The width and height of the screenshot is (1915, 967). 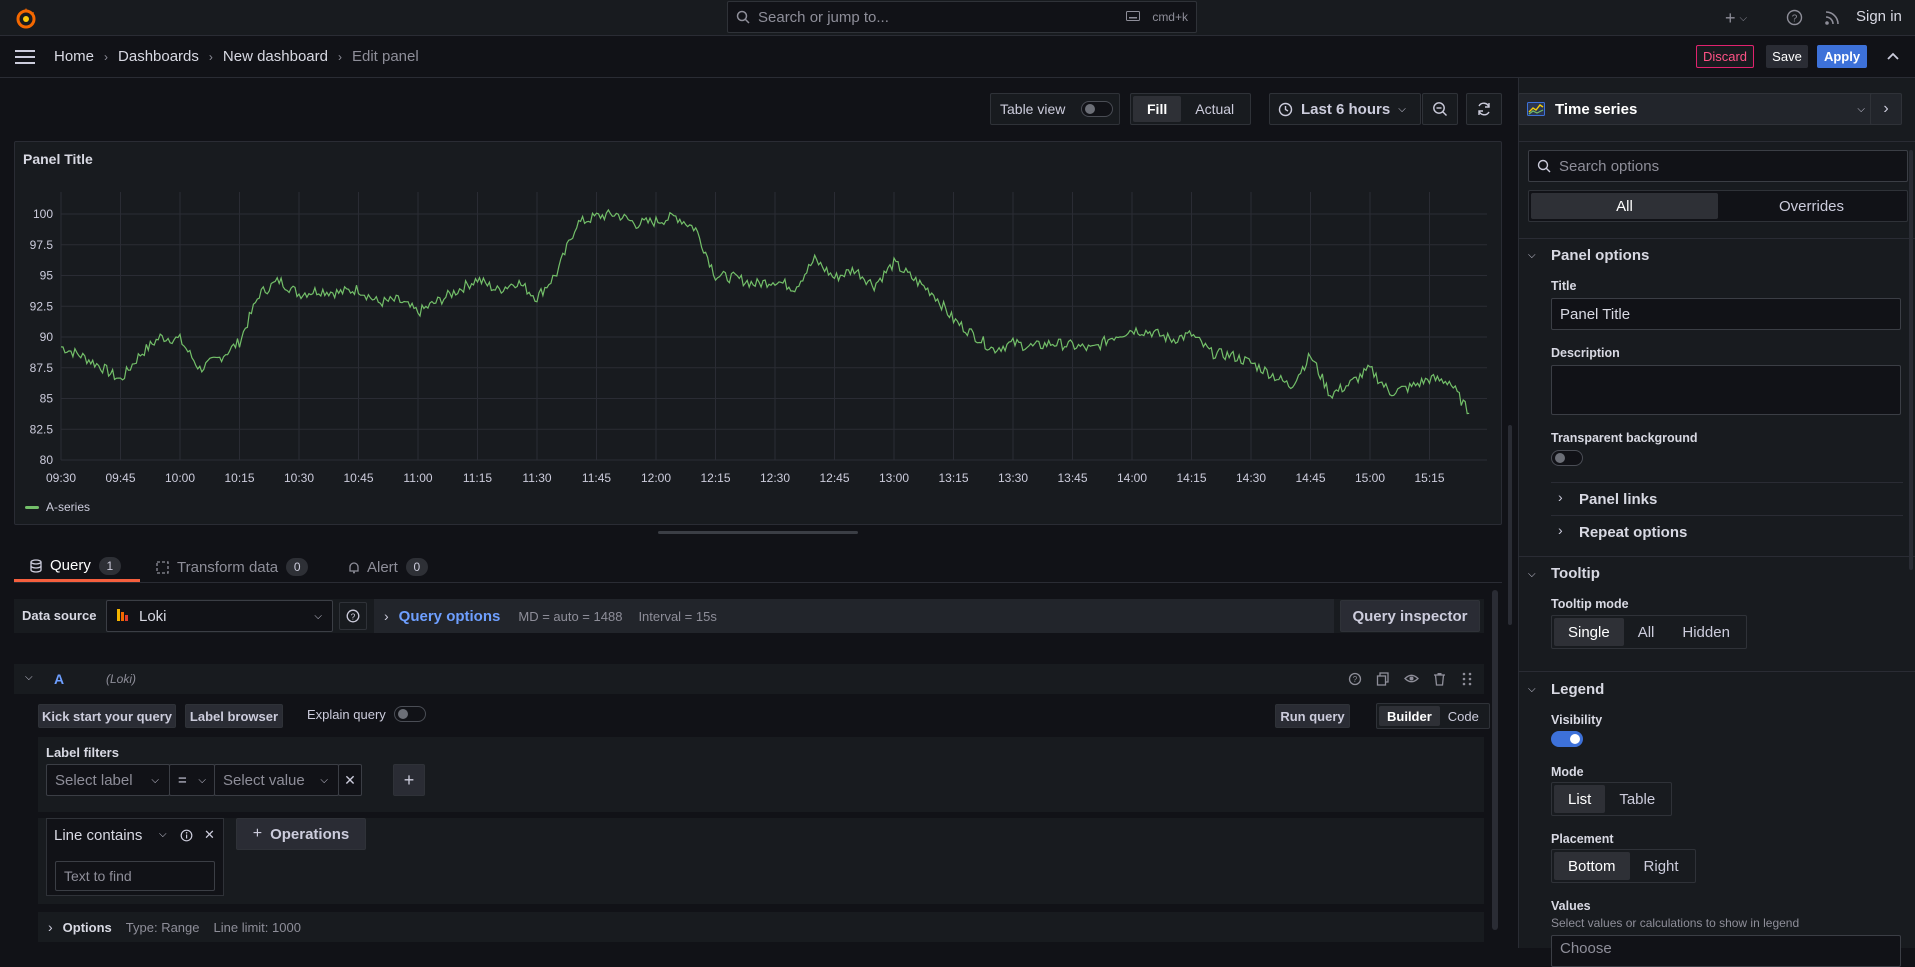 I want to click on x-tick-label: 11:45, so click(x=596, y=478).